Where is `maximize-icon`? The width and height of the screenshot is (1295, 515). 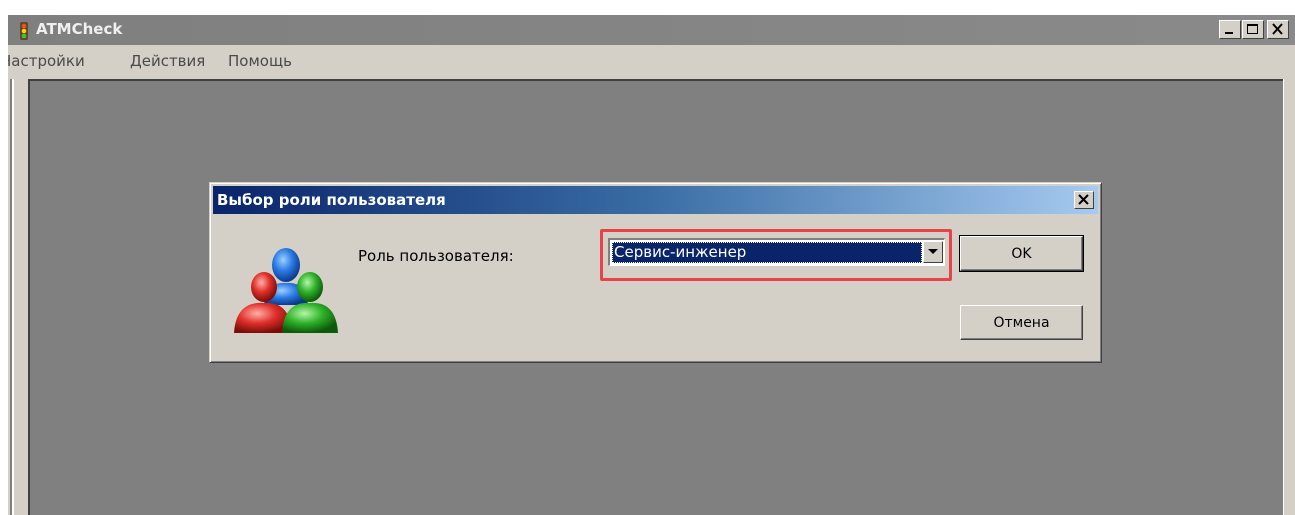 maximize-icon is located at coordinates (1252, 29).